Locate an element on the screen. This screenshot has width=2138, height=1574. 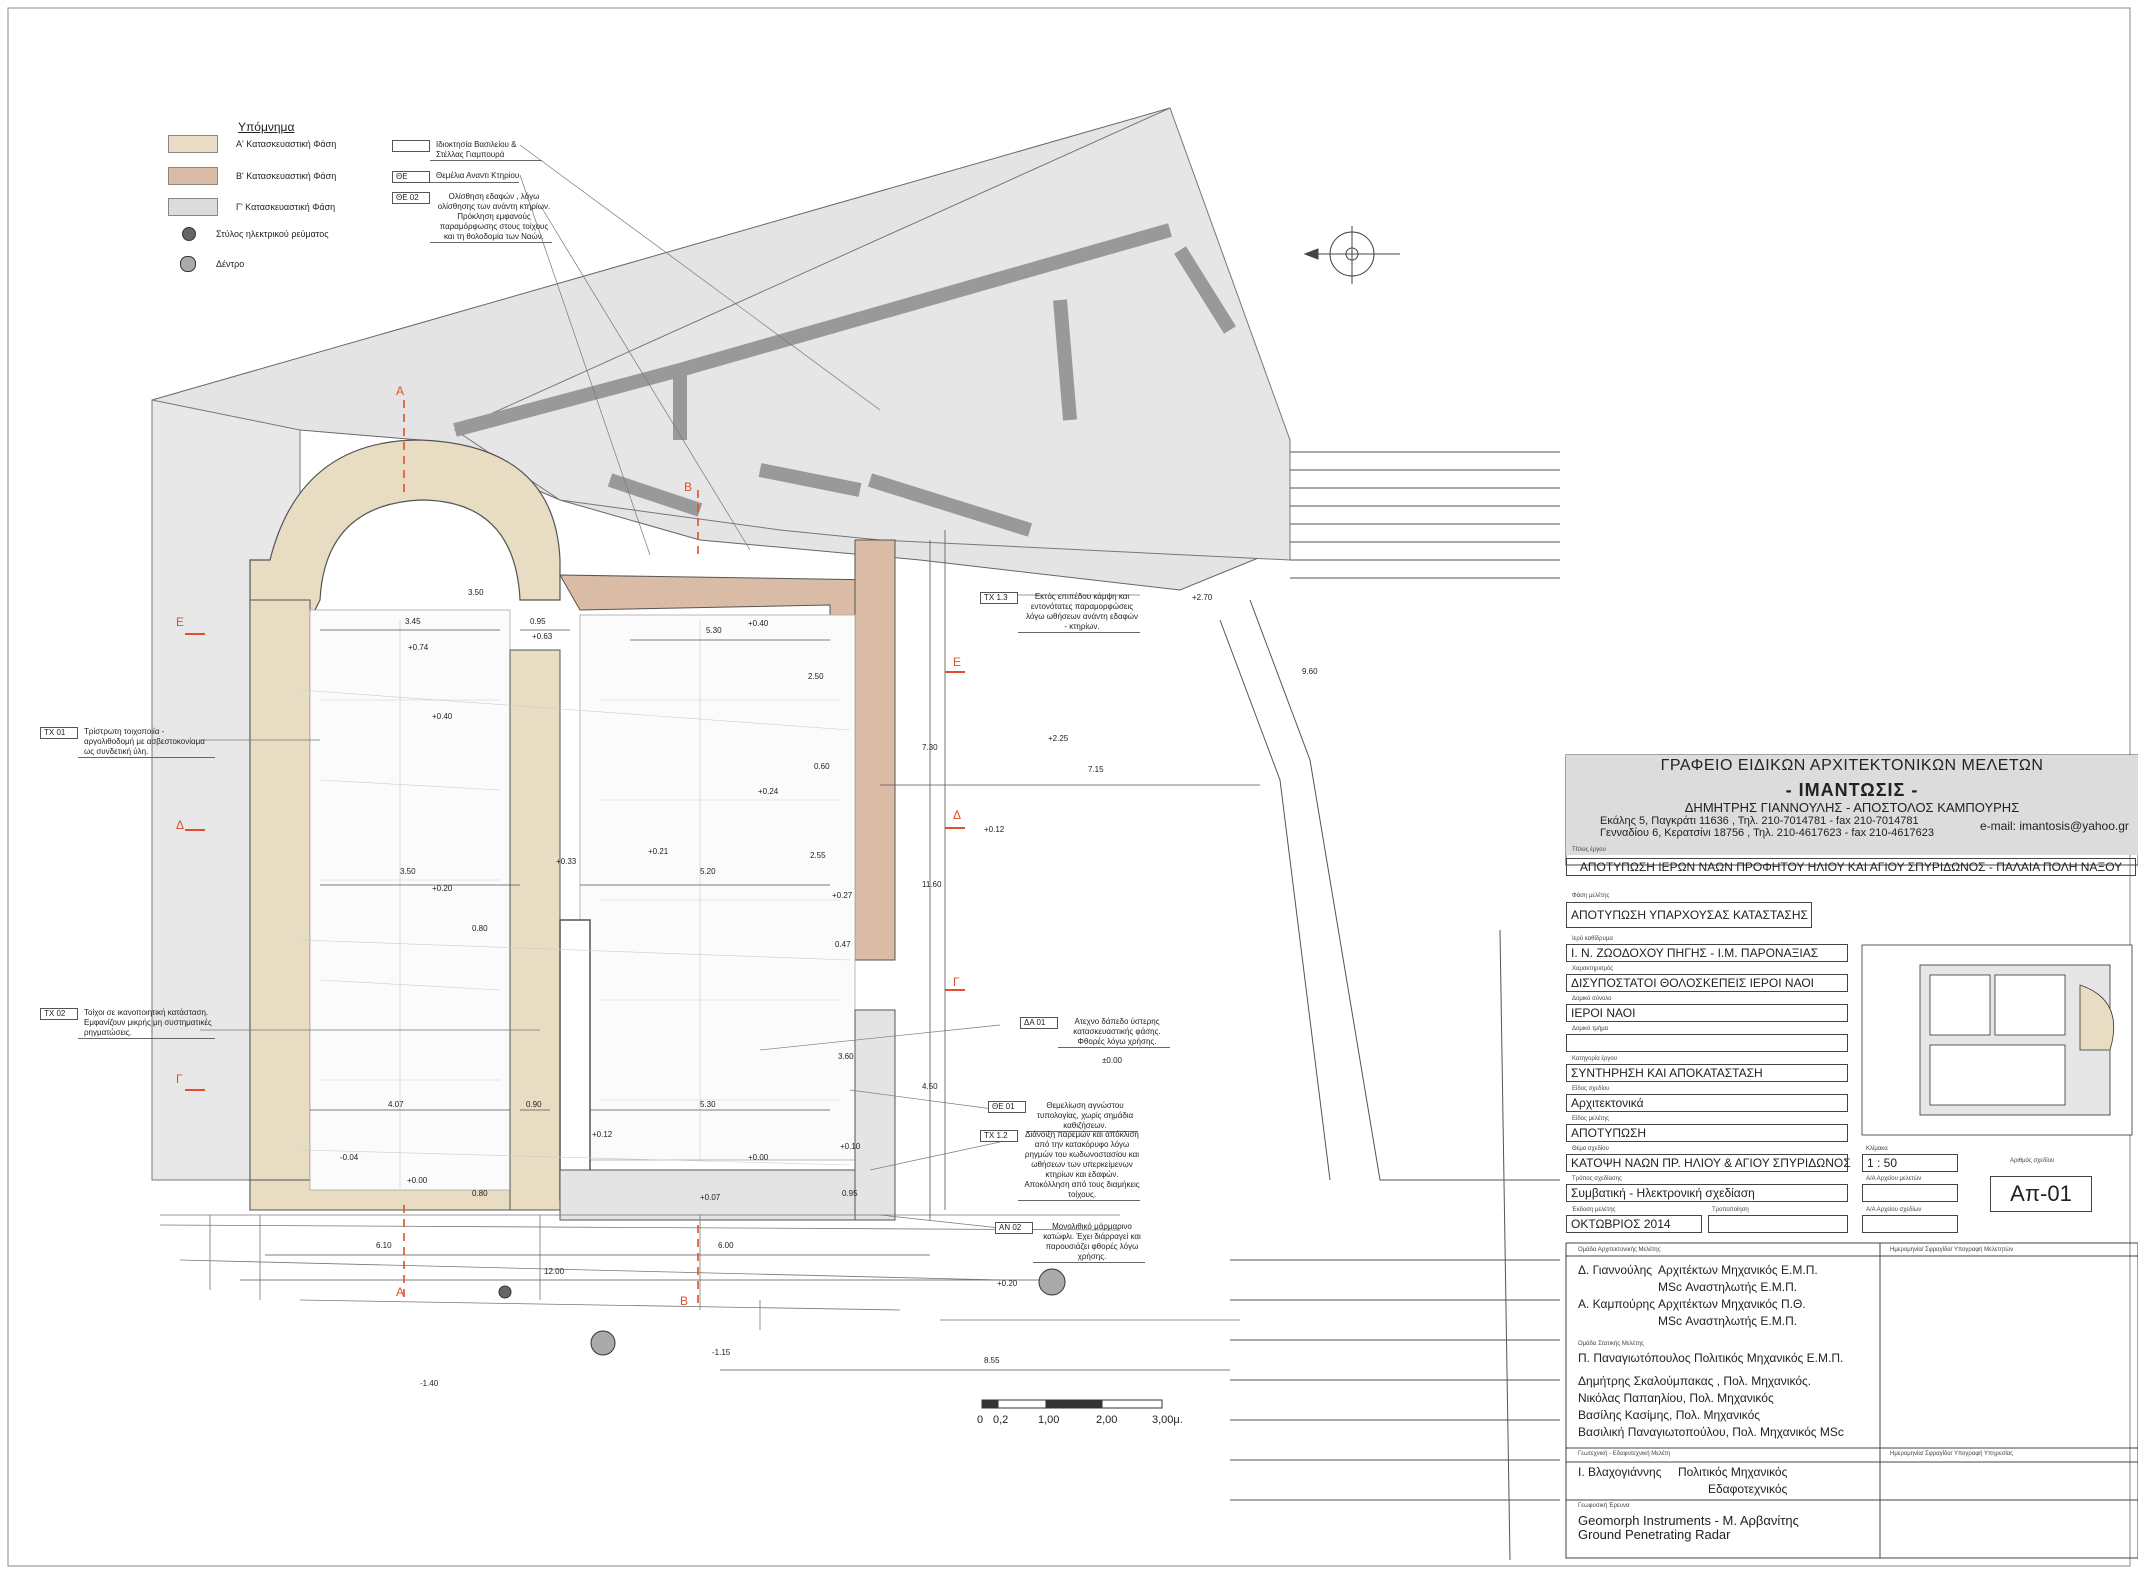
dimension-label: 4.07 is located at coordinates (396, 1104).